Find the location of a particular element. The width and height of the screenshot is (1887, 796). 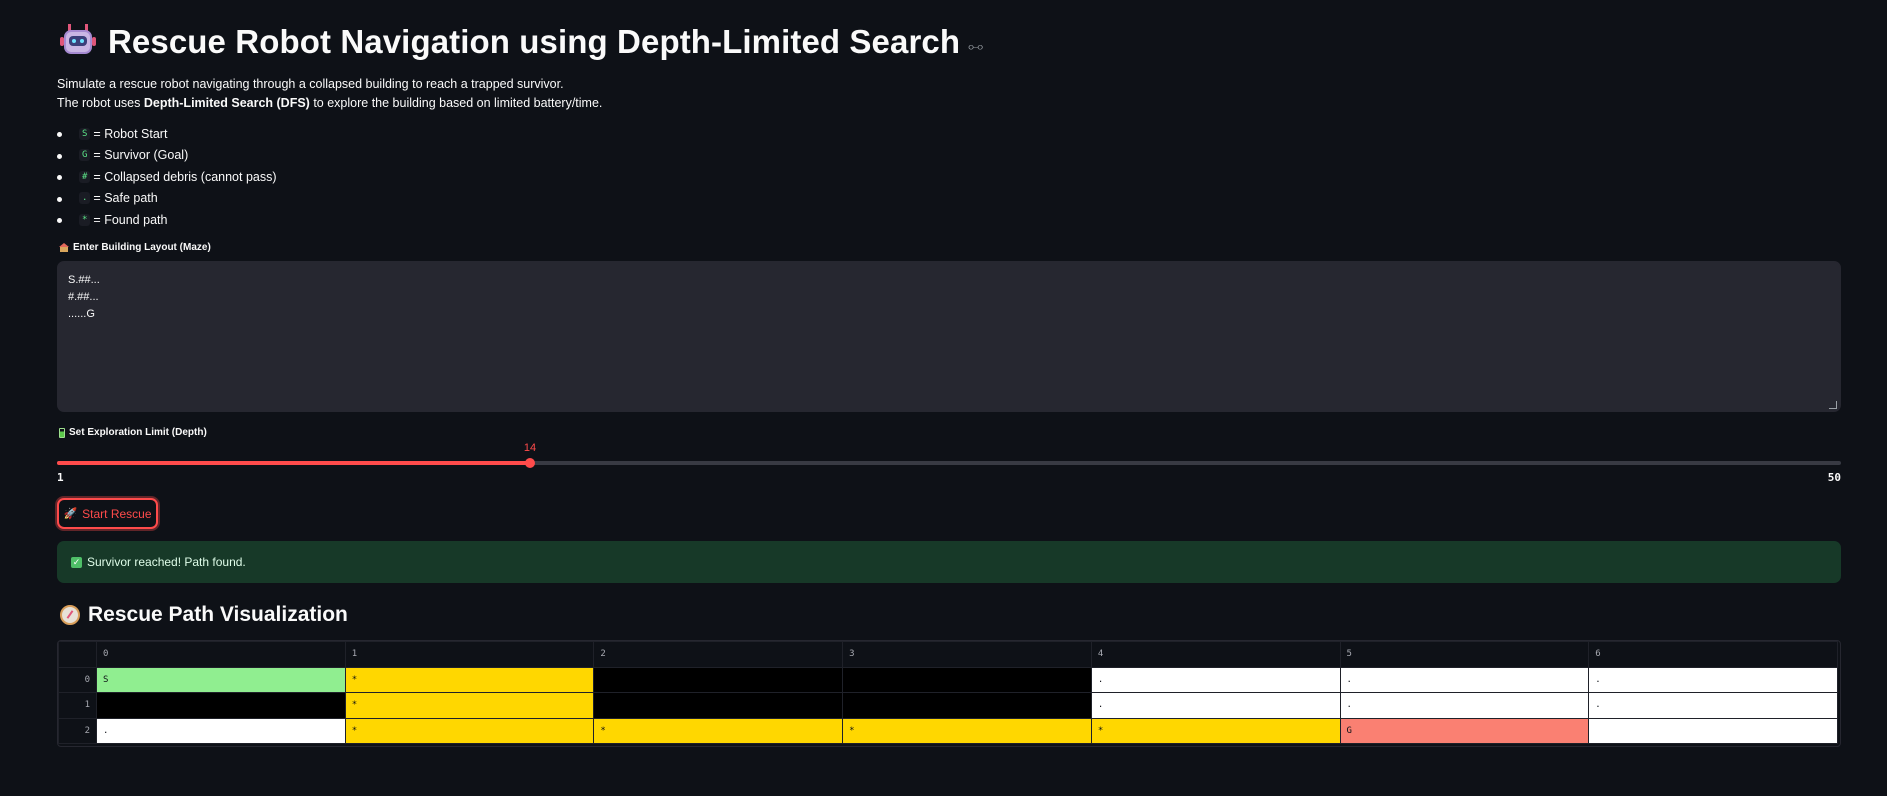

grid-cell: G is located at coordinates (1464, 730).